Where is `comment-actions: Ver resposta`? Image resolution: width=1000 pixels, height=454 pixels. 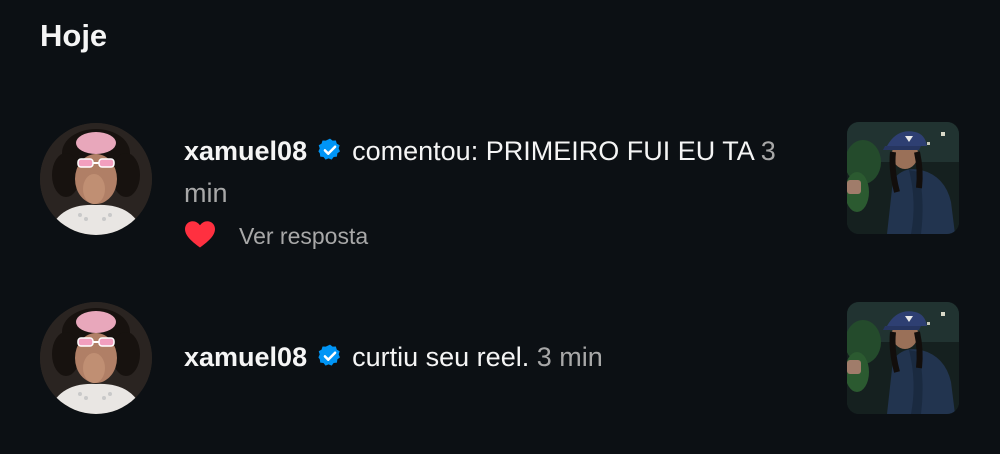
comment-actions: Ver resposta is located at coordinates (276, 236).